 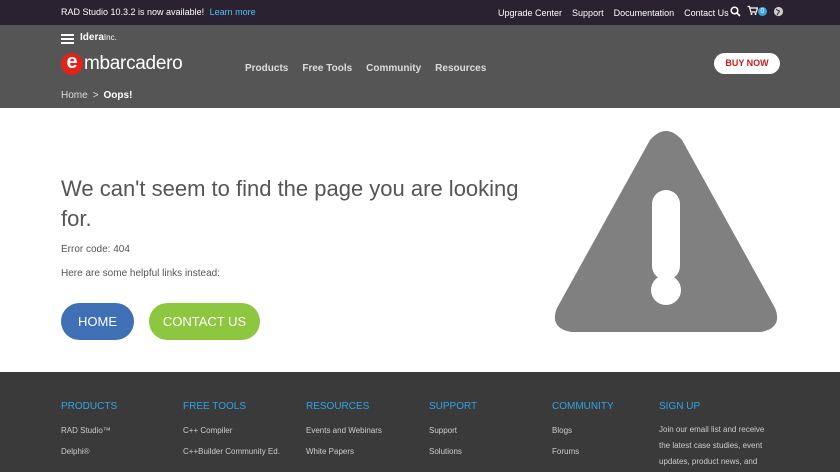 I want to click on nav-products: Products, so click(x=266, y=68).